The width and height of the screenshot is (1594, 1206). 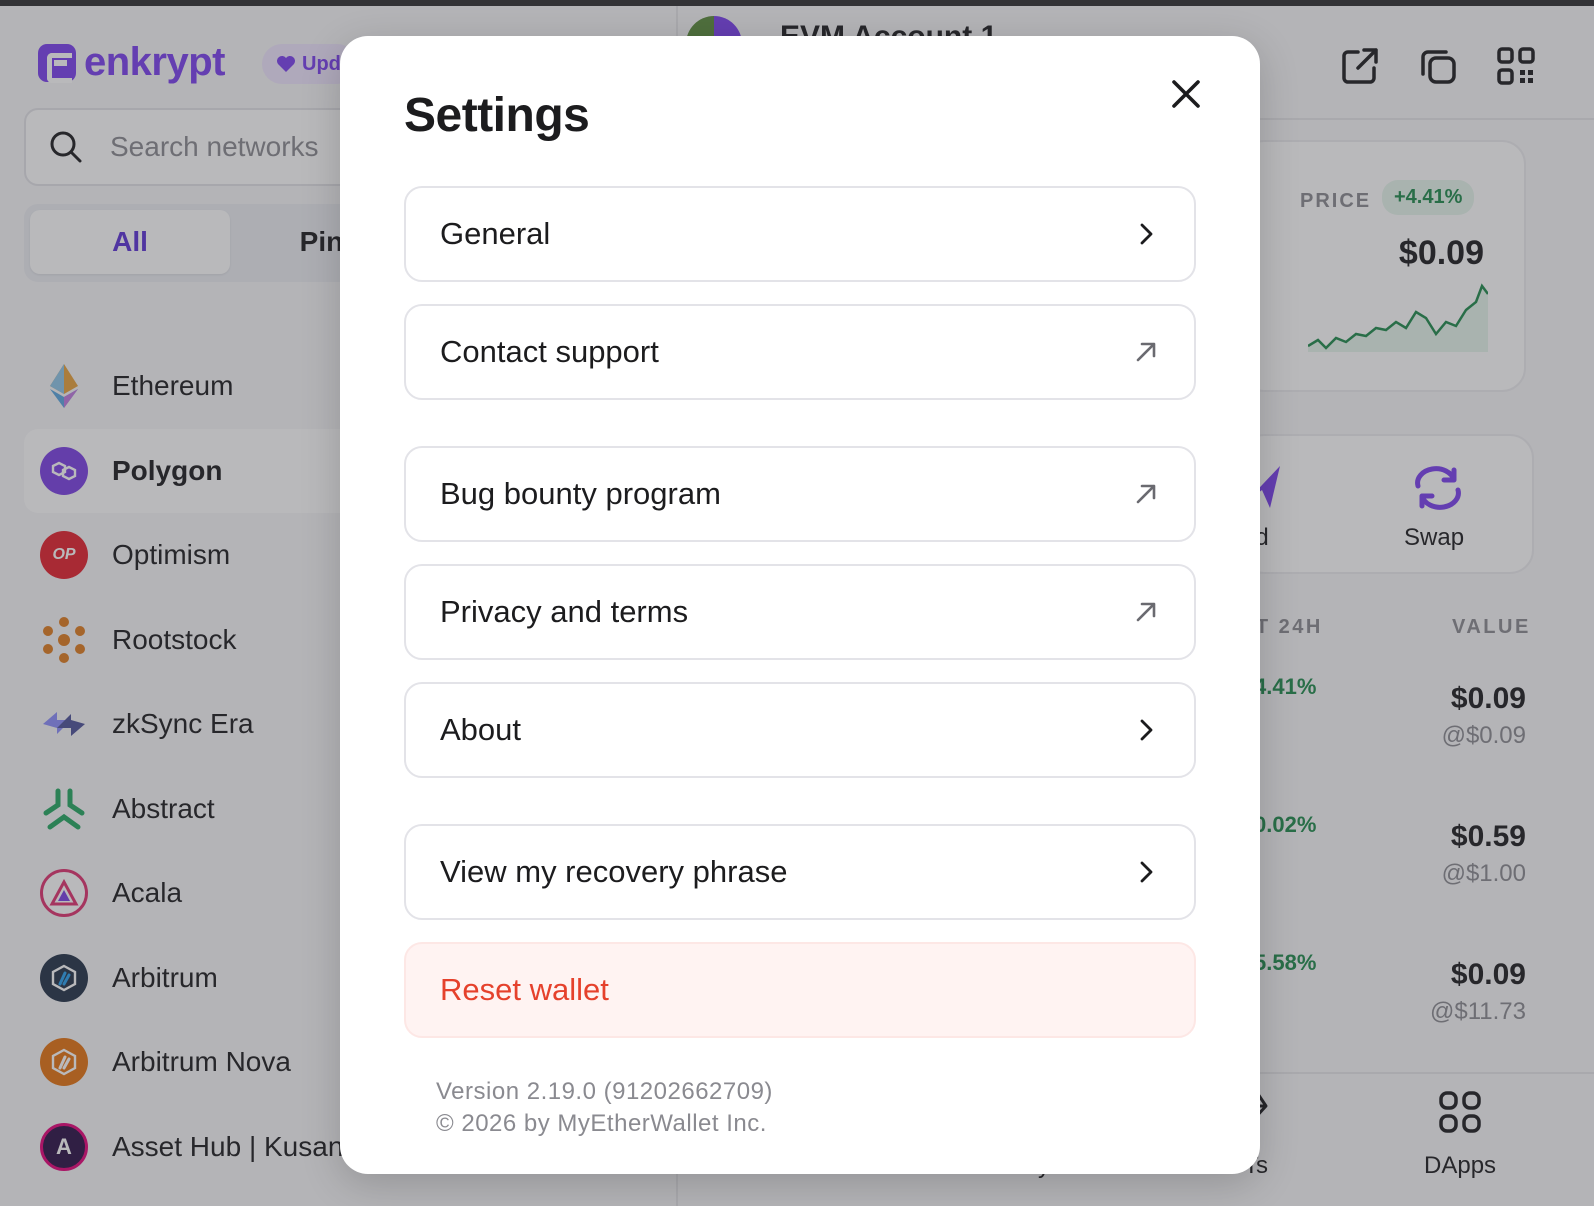 What do you see at coordinates (497, 115) in the screenshot?
I see `modal-title: Settings` at bounding box center [497, 115].